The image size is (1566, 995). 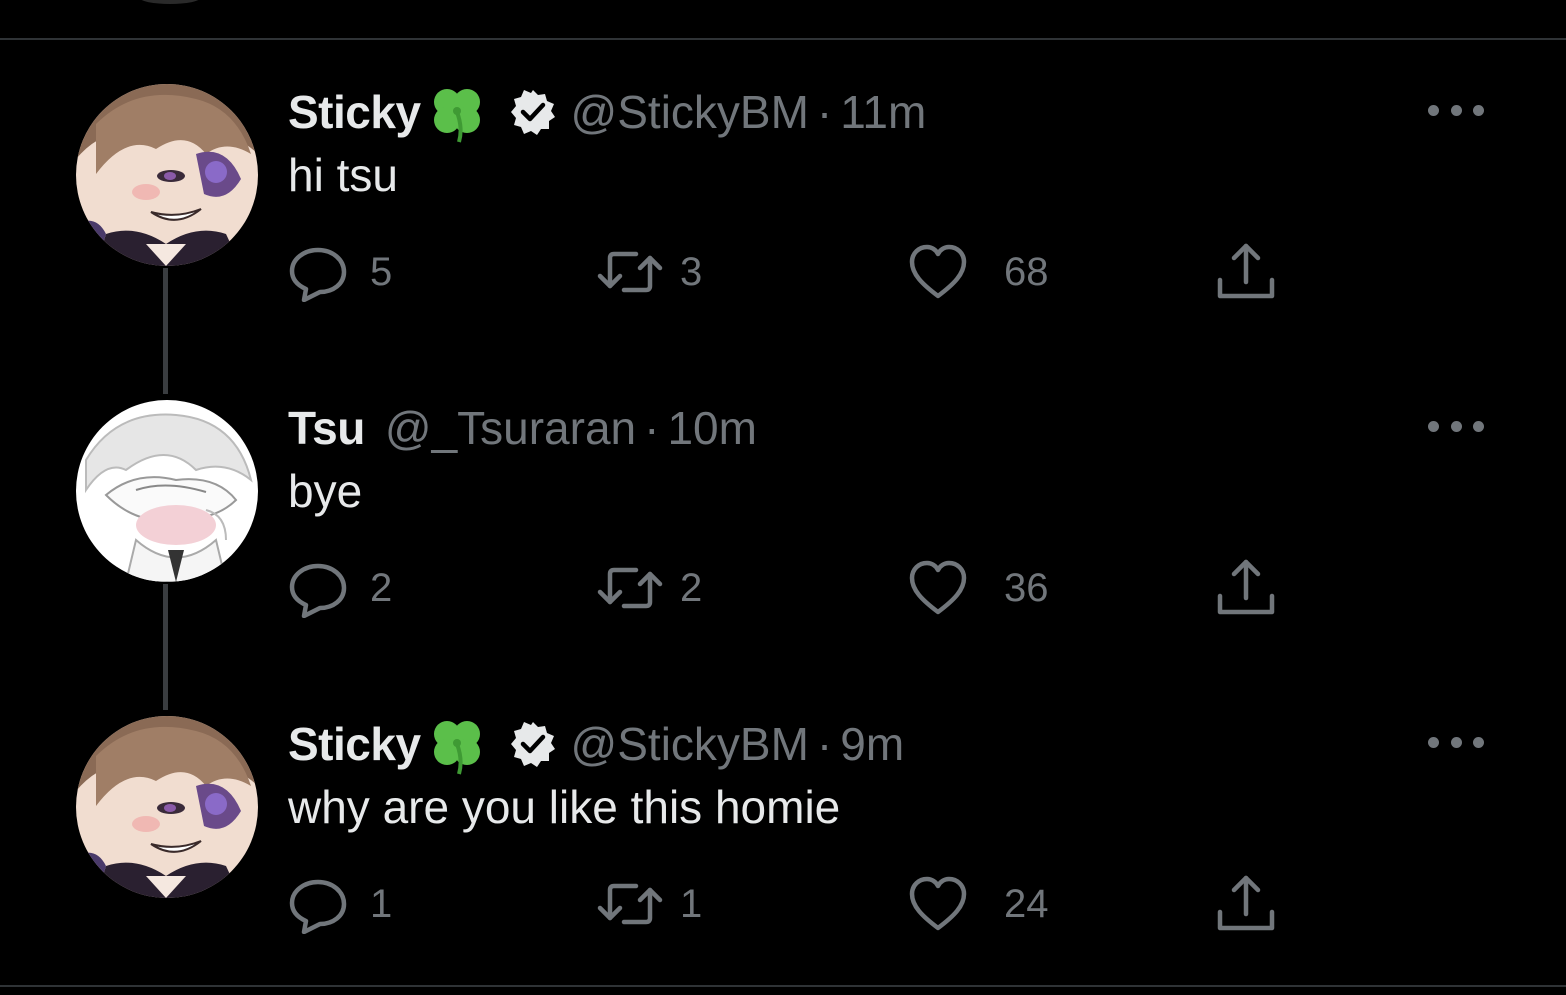 I want to click on previous-item-edge, so click(x=170, y=2).